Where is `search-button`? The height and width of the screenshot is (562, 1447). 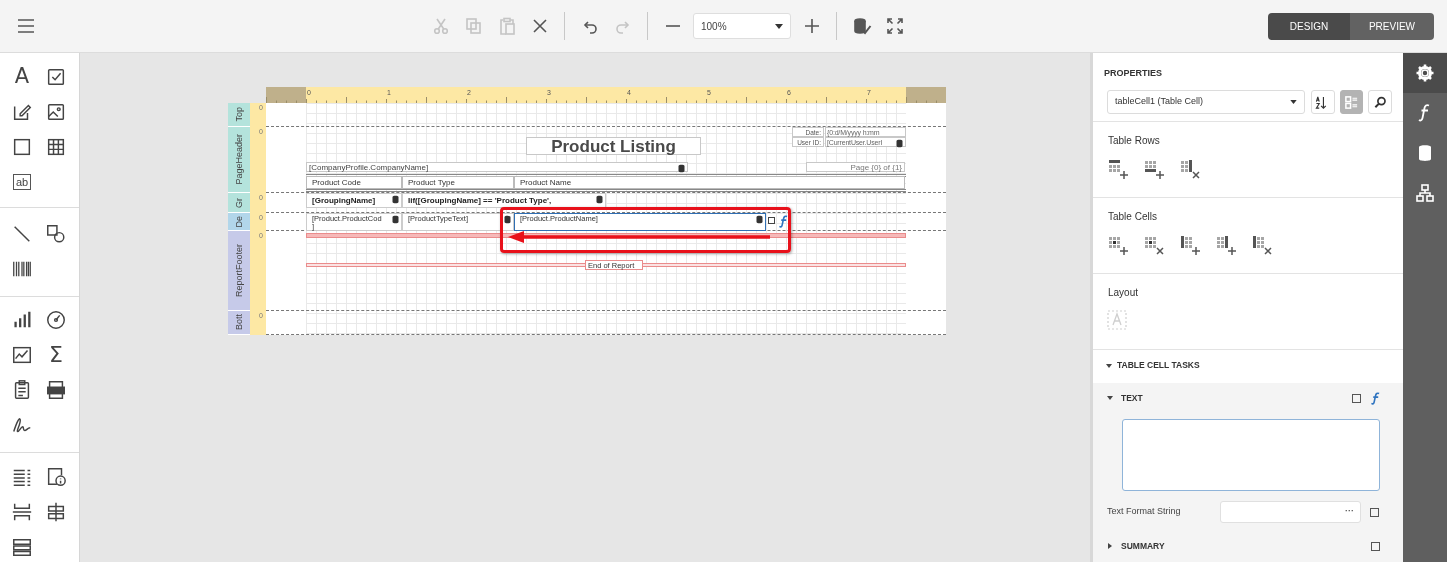 search-button is located at coordinates (1380, 102).